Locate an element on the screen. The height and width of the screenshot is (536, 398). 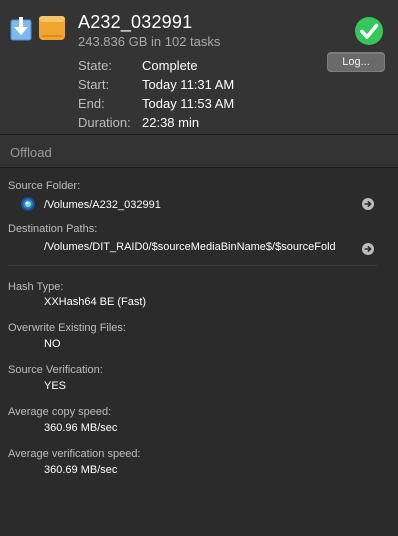
drive-icon is located at coordinates (52, 28).